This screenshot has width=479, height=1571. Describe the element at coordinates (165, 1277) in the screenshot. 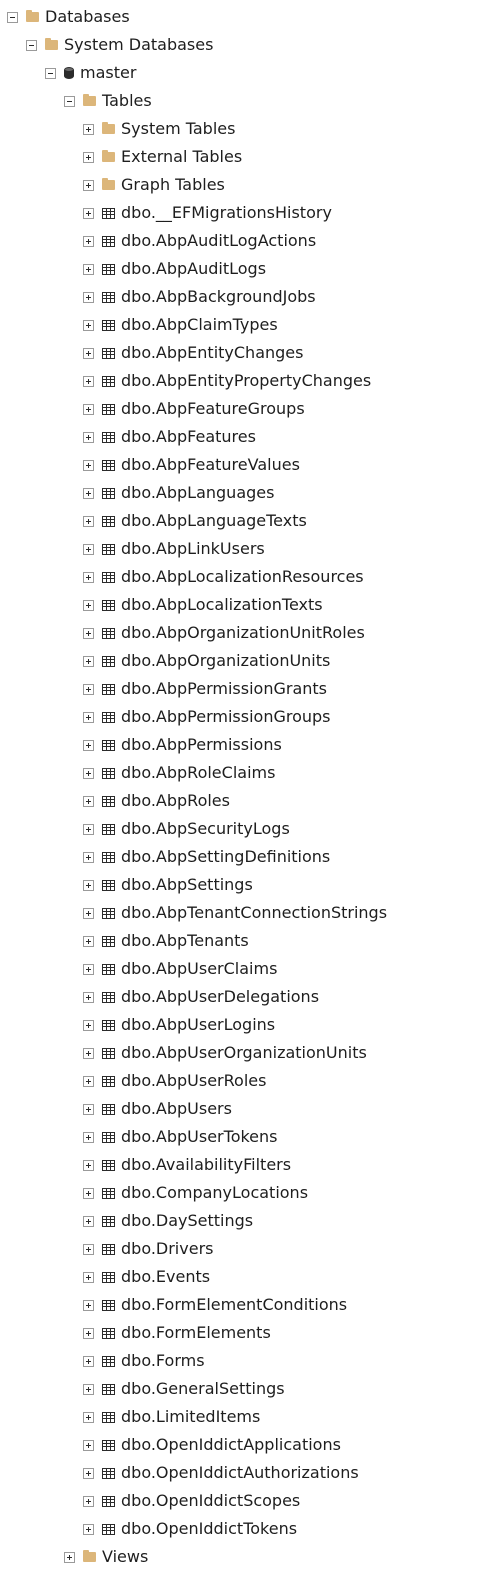

I see `tree-node-label: dbo.Events` at that location.